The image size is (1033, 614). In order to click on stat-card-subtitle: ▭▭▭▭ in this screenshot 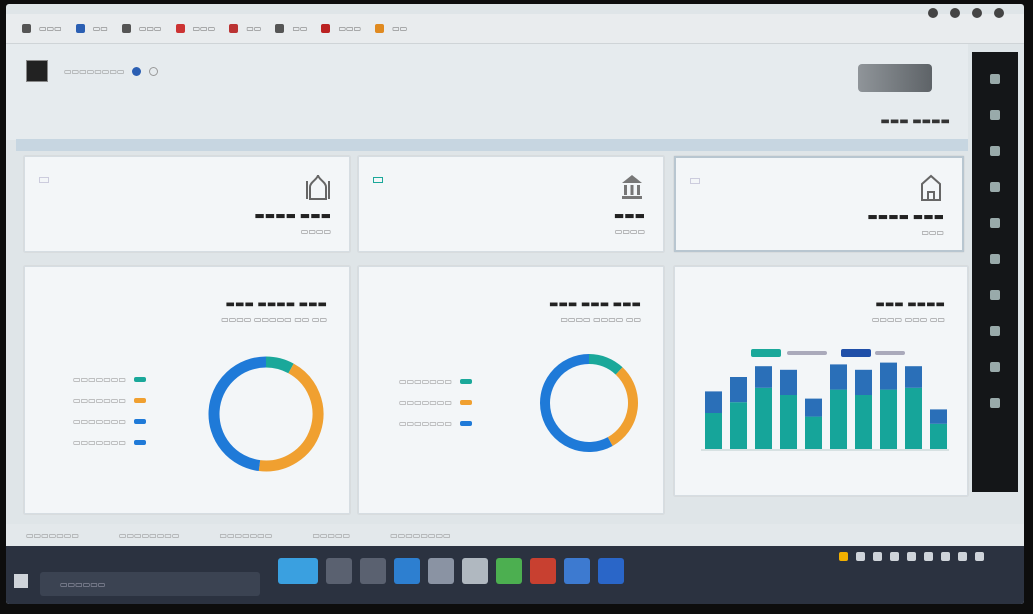, I will do `click(629, 231)`.